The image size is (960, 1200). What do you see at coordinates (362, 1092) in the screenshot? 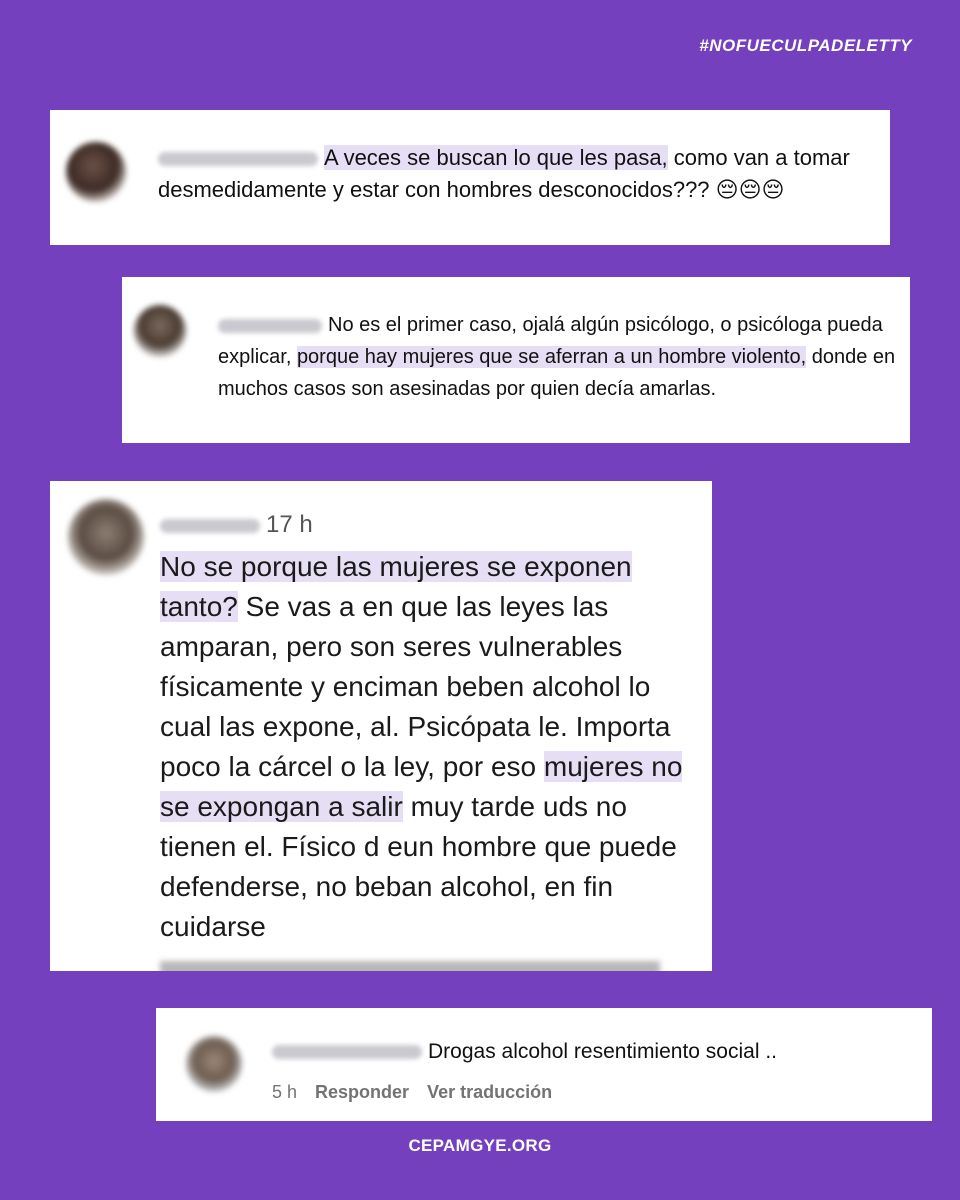
I see `reply-link: Responder` at bounding box center [362, 1092].